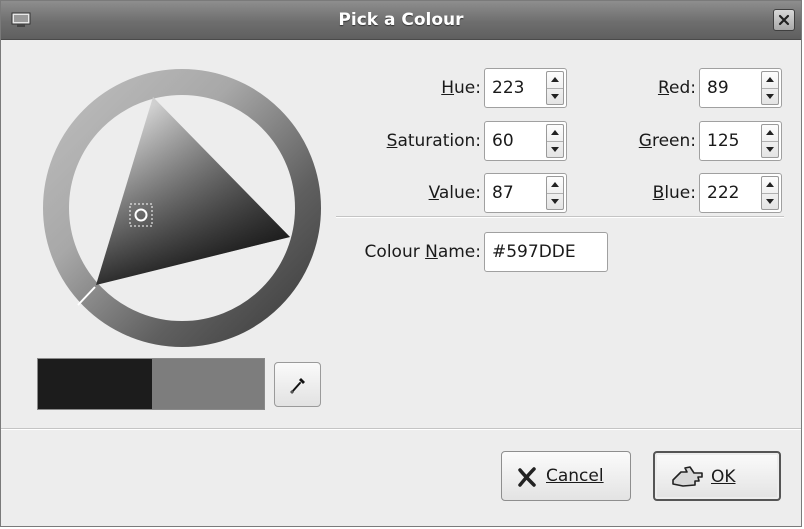  I want to click on green-spin-arrows, so click(770, 141).